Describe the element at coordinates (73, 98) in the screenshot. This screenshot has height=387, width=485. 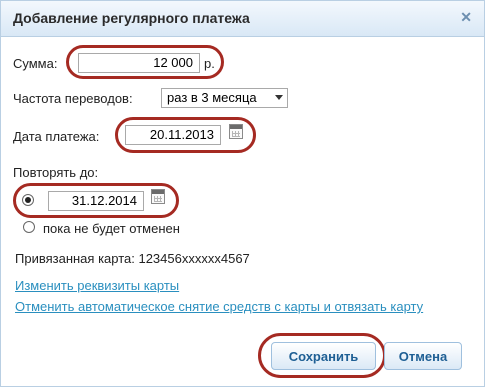
I see `frequency-label: Частота переводов:` at that location.